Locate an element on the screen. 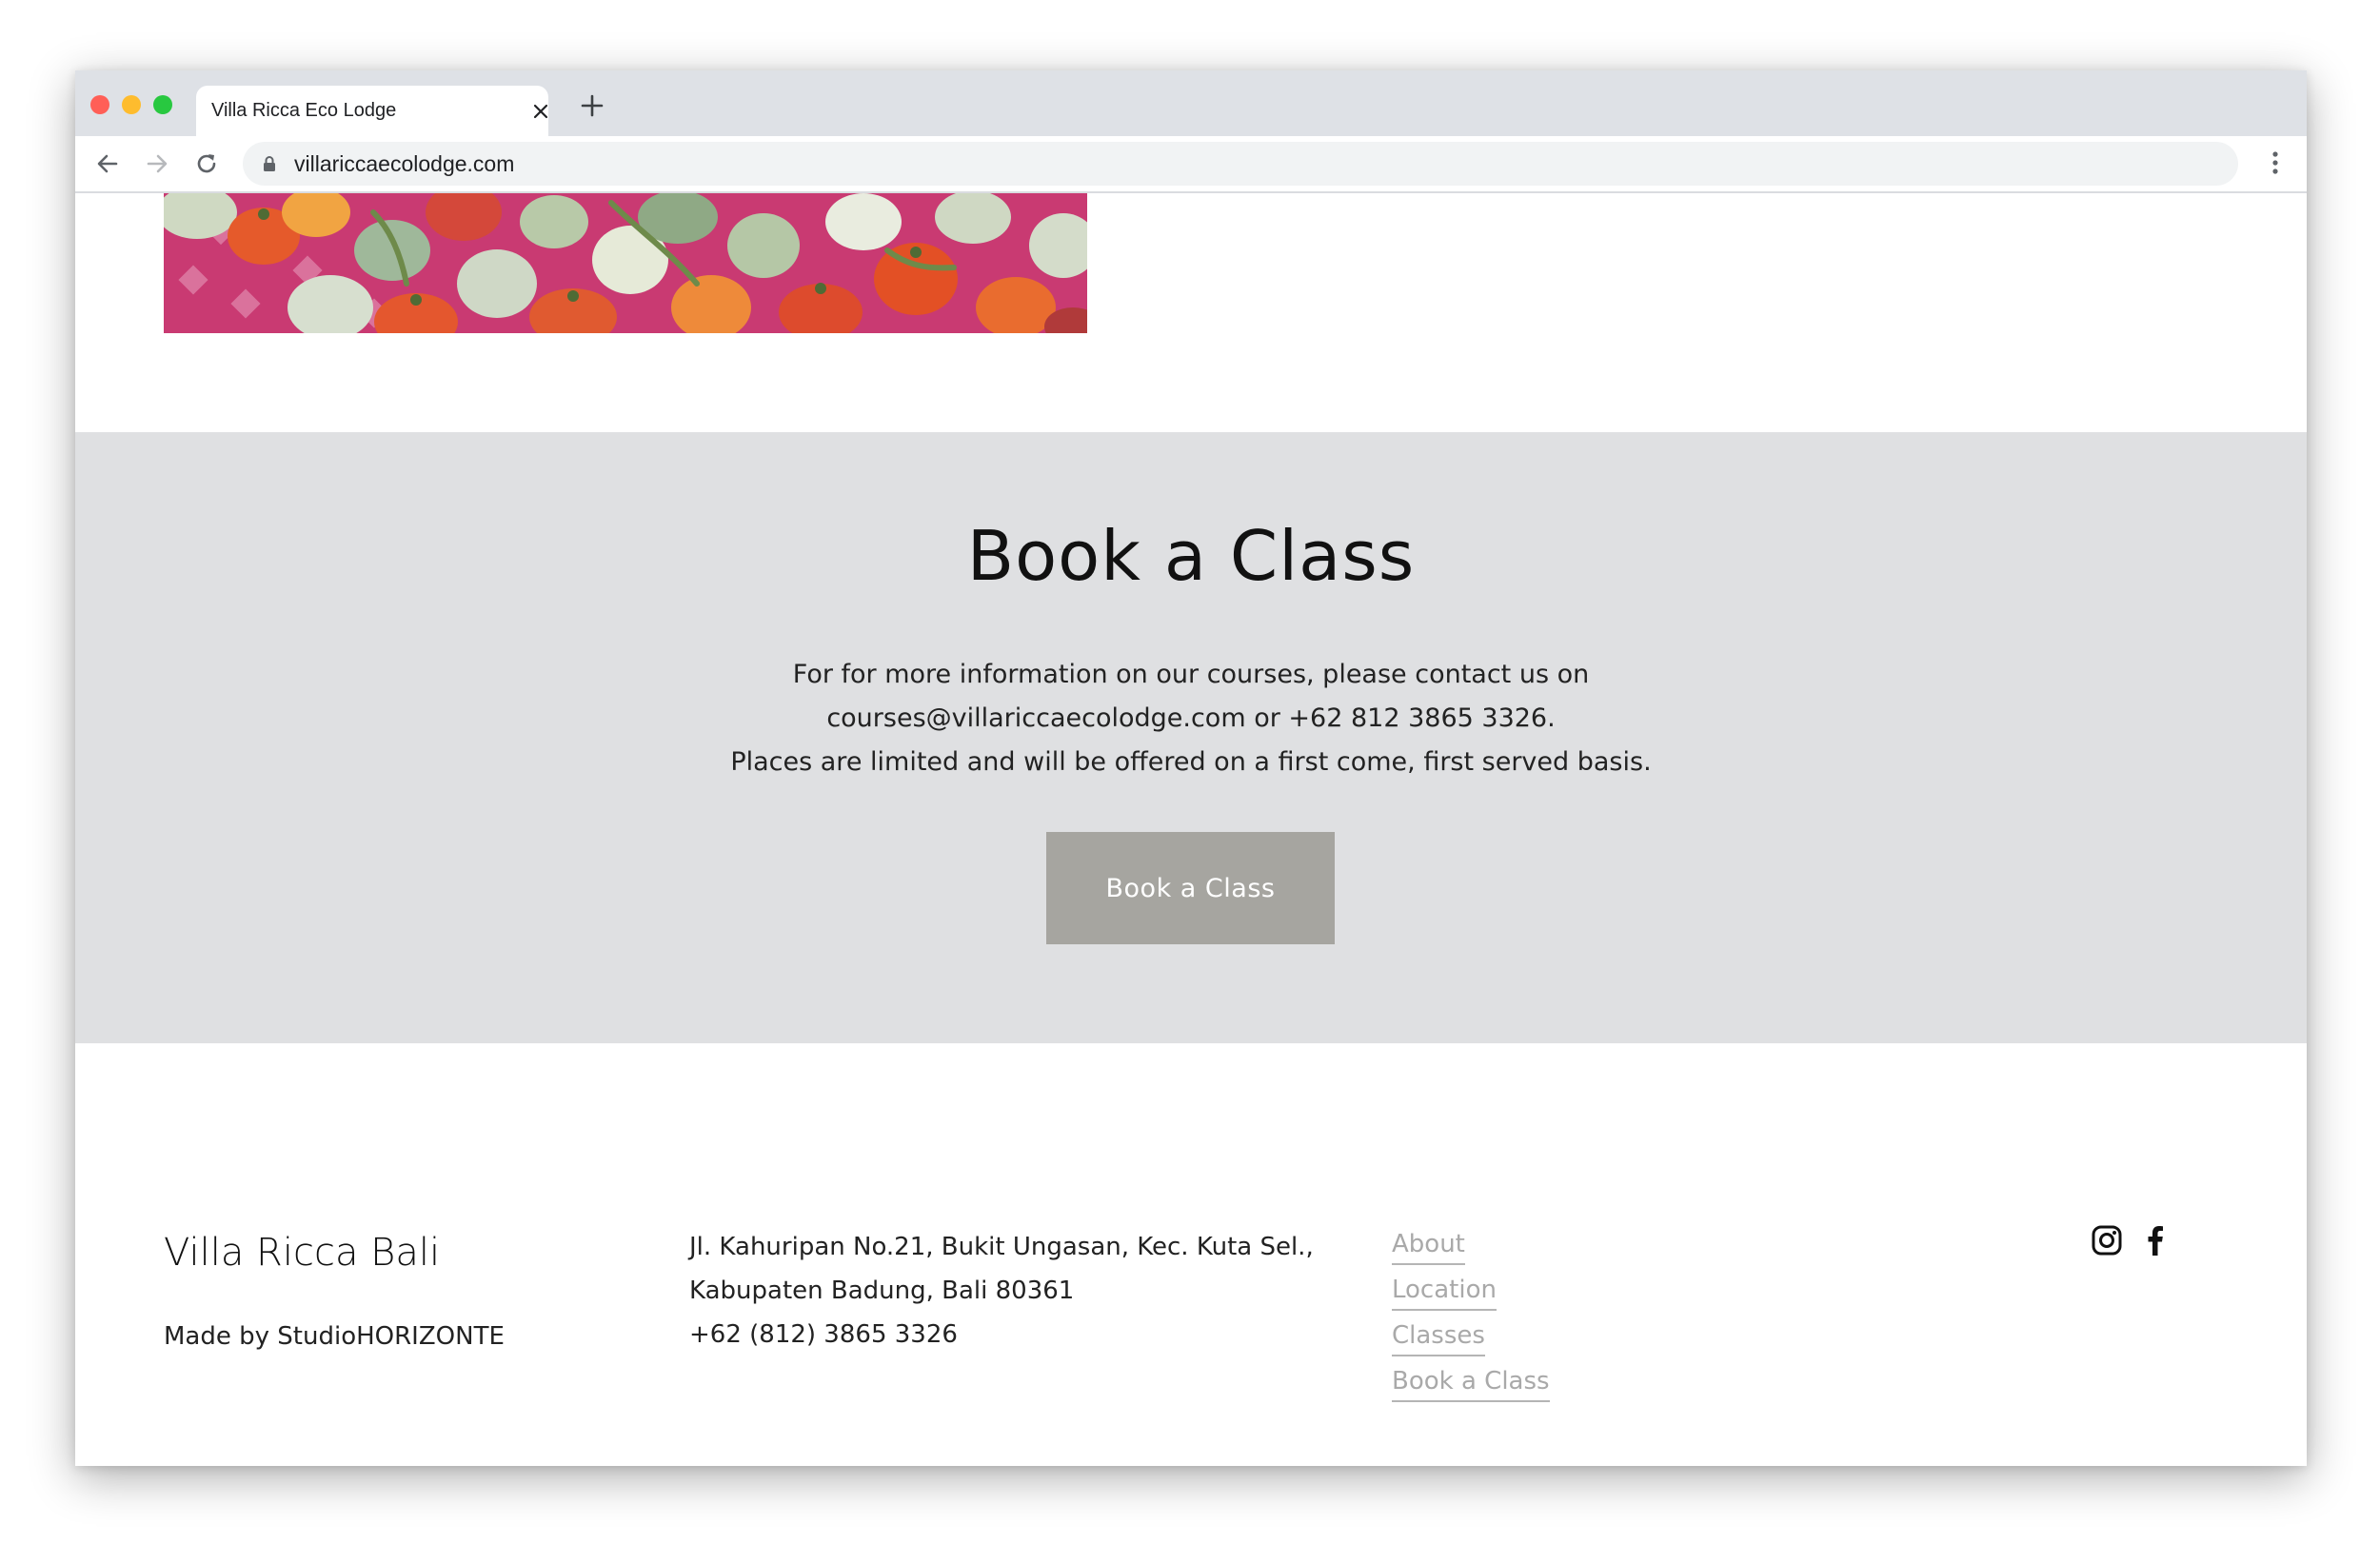 The height and width of the screenshot is (1544, 2380). arrow-left-icon is located at coordinates (107, 163).